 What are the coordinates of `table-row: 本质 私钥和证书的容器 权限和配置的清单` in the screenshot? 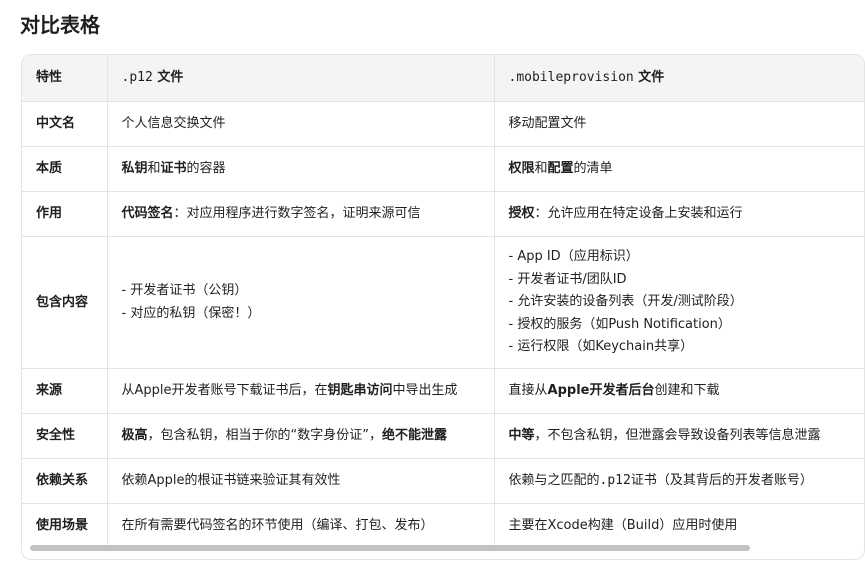 It's located at (443, 169).